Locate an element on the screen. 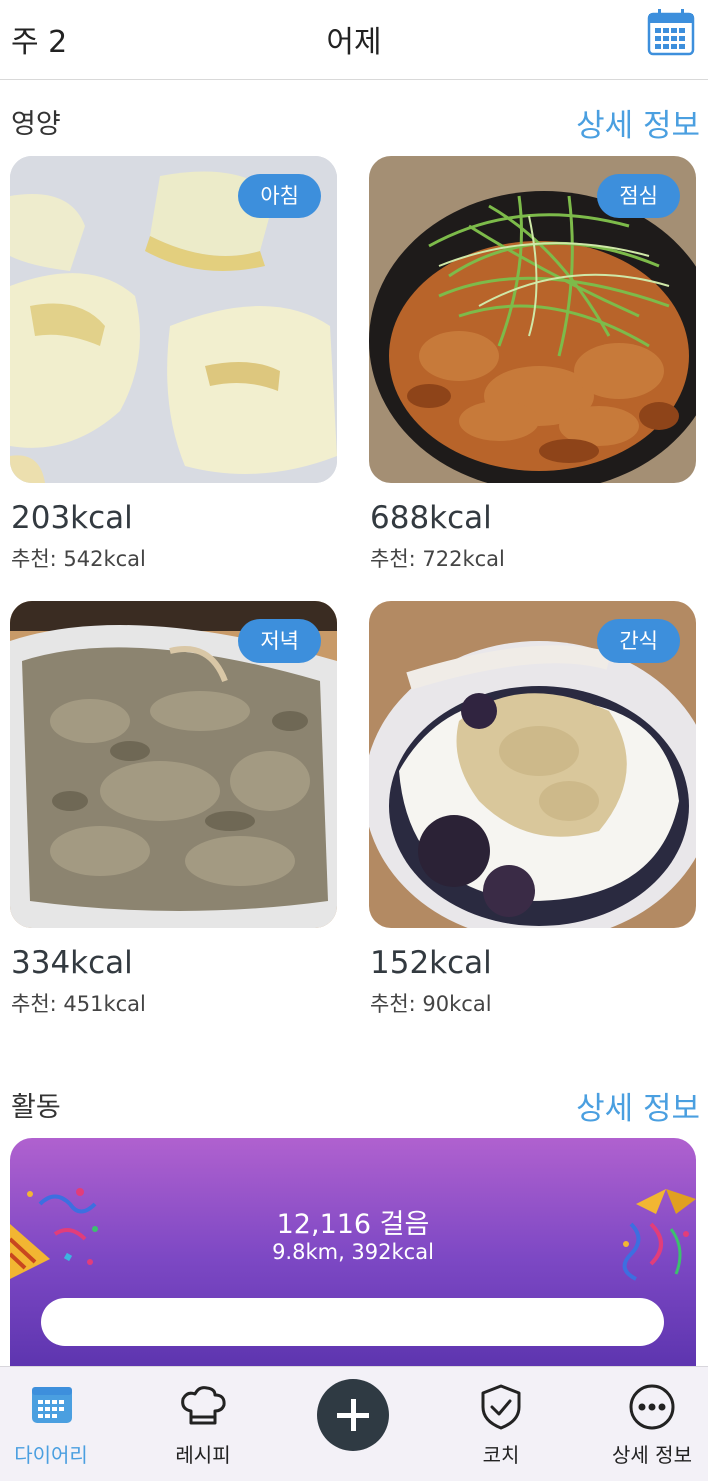 Image resolution: width=708 pixels, height=1481 pixels. meal-kcal-dinner: 334kcal is located at coordinates (72, 963).